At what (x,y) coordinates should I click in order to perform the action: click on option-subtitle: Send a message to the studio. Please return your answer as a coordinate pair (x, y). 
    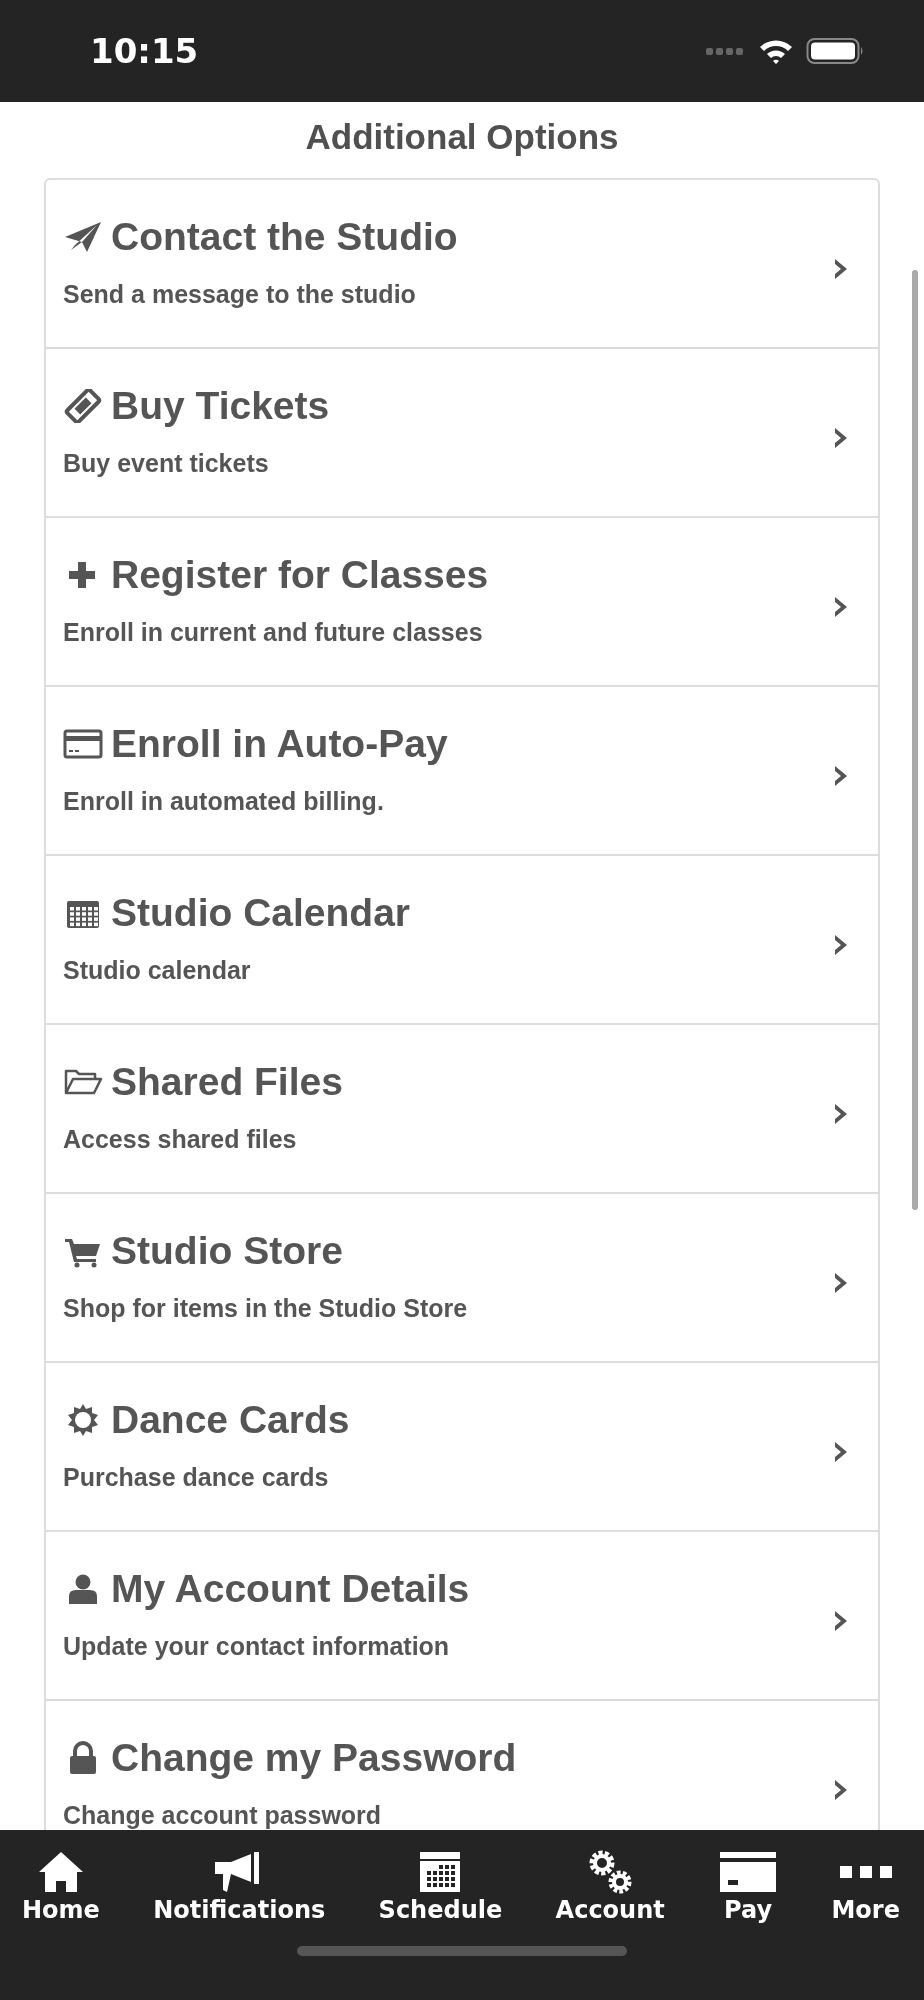
    Looking at the image, I should click on (239, 293).